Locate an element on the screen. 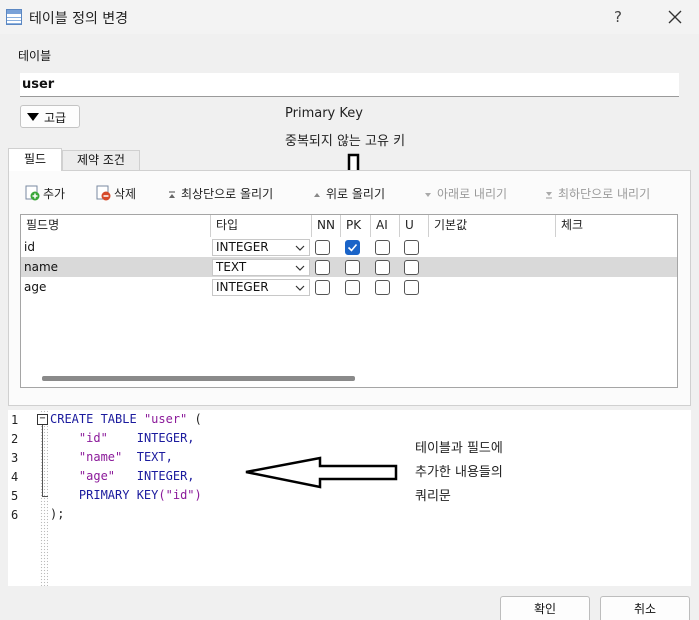 The image size is (699, 620). table-app-icon is located at coordinates (14, 17).